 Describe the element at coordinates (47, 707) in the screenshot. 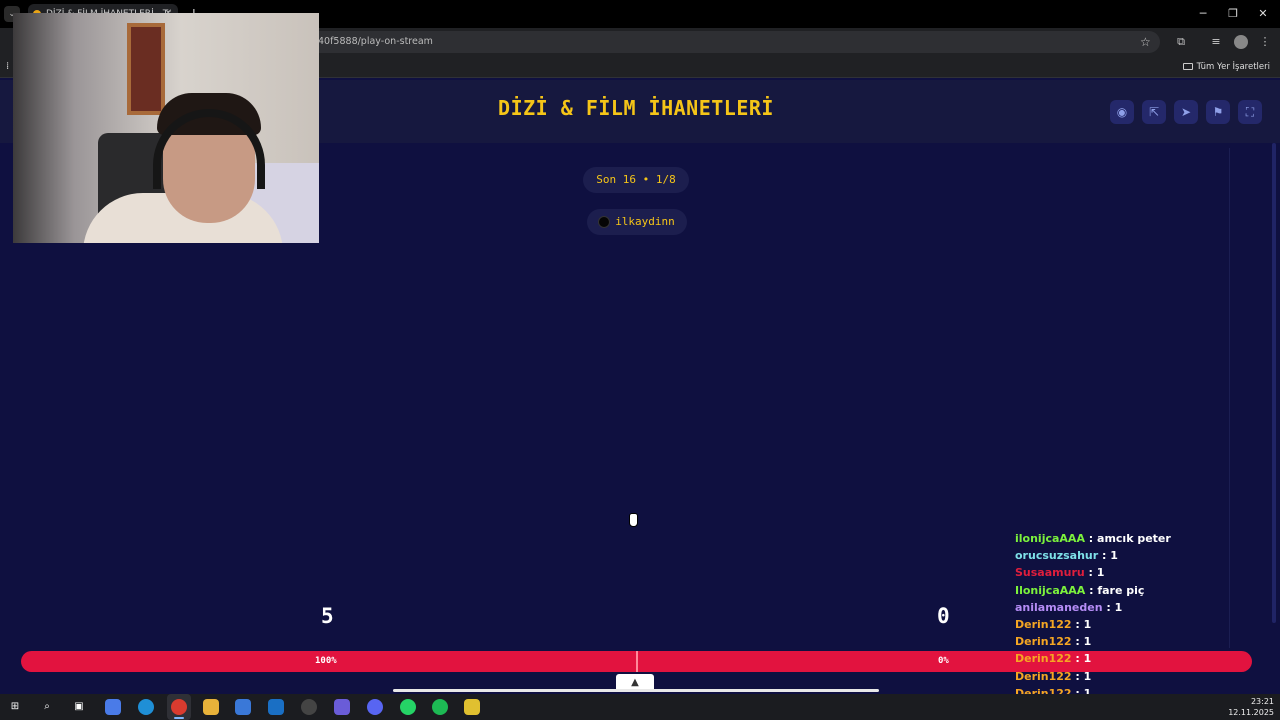

I see `search-icon: ⌕` at that location.